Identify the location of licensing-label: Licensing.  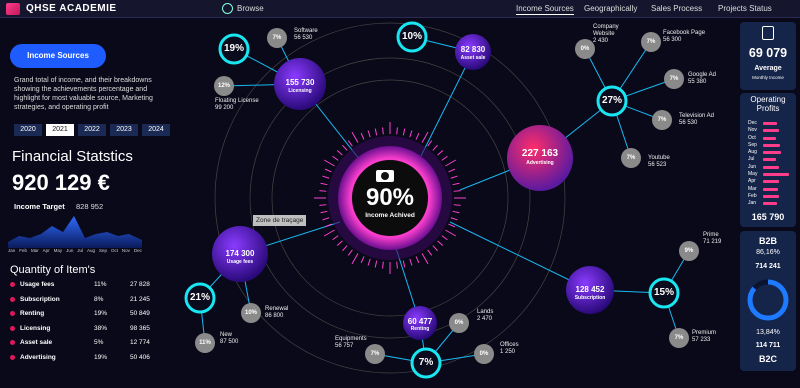
(300, 91).